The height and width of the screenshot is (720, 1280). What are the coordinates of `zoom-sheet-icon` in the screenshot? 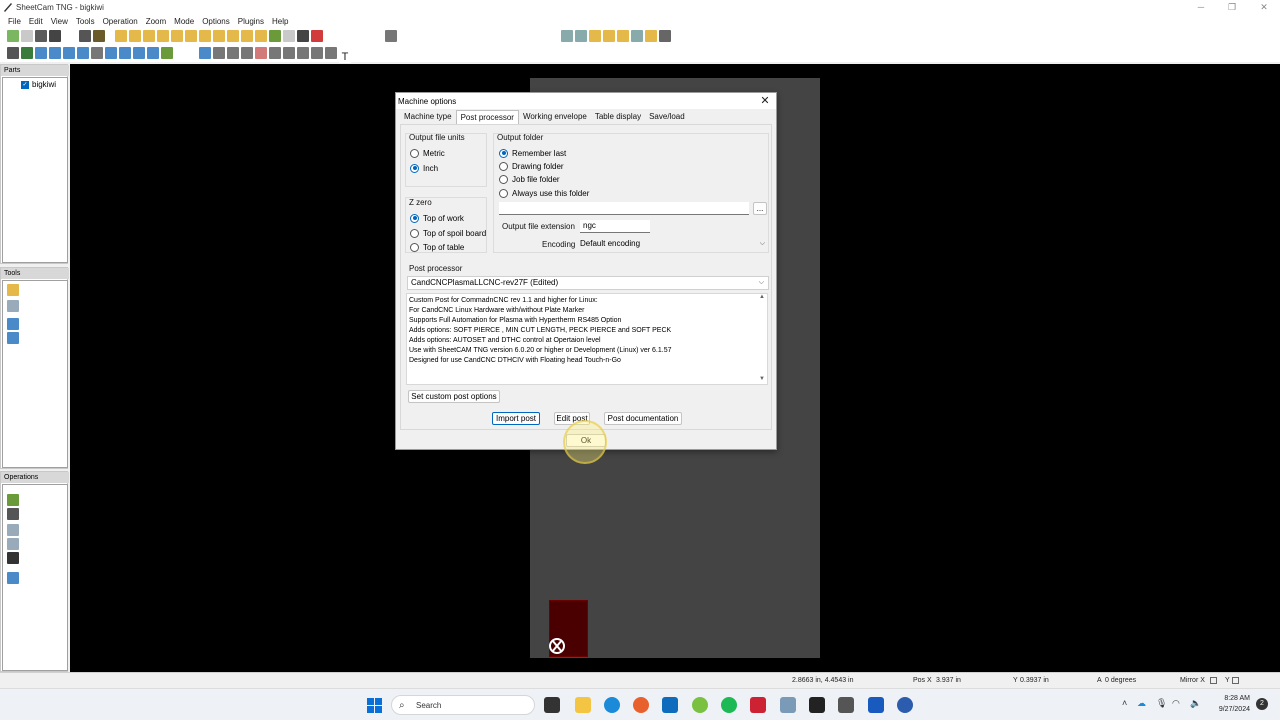 It's located at (623, 36).